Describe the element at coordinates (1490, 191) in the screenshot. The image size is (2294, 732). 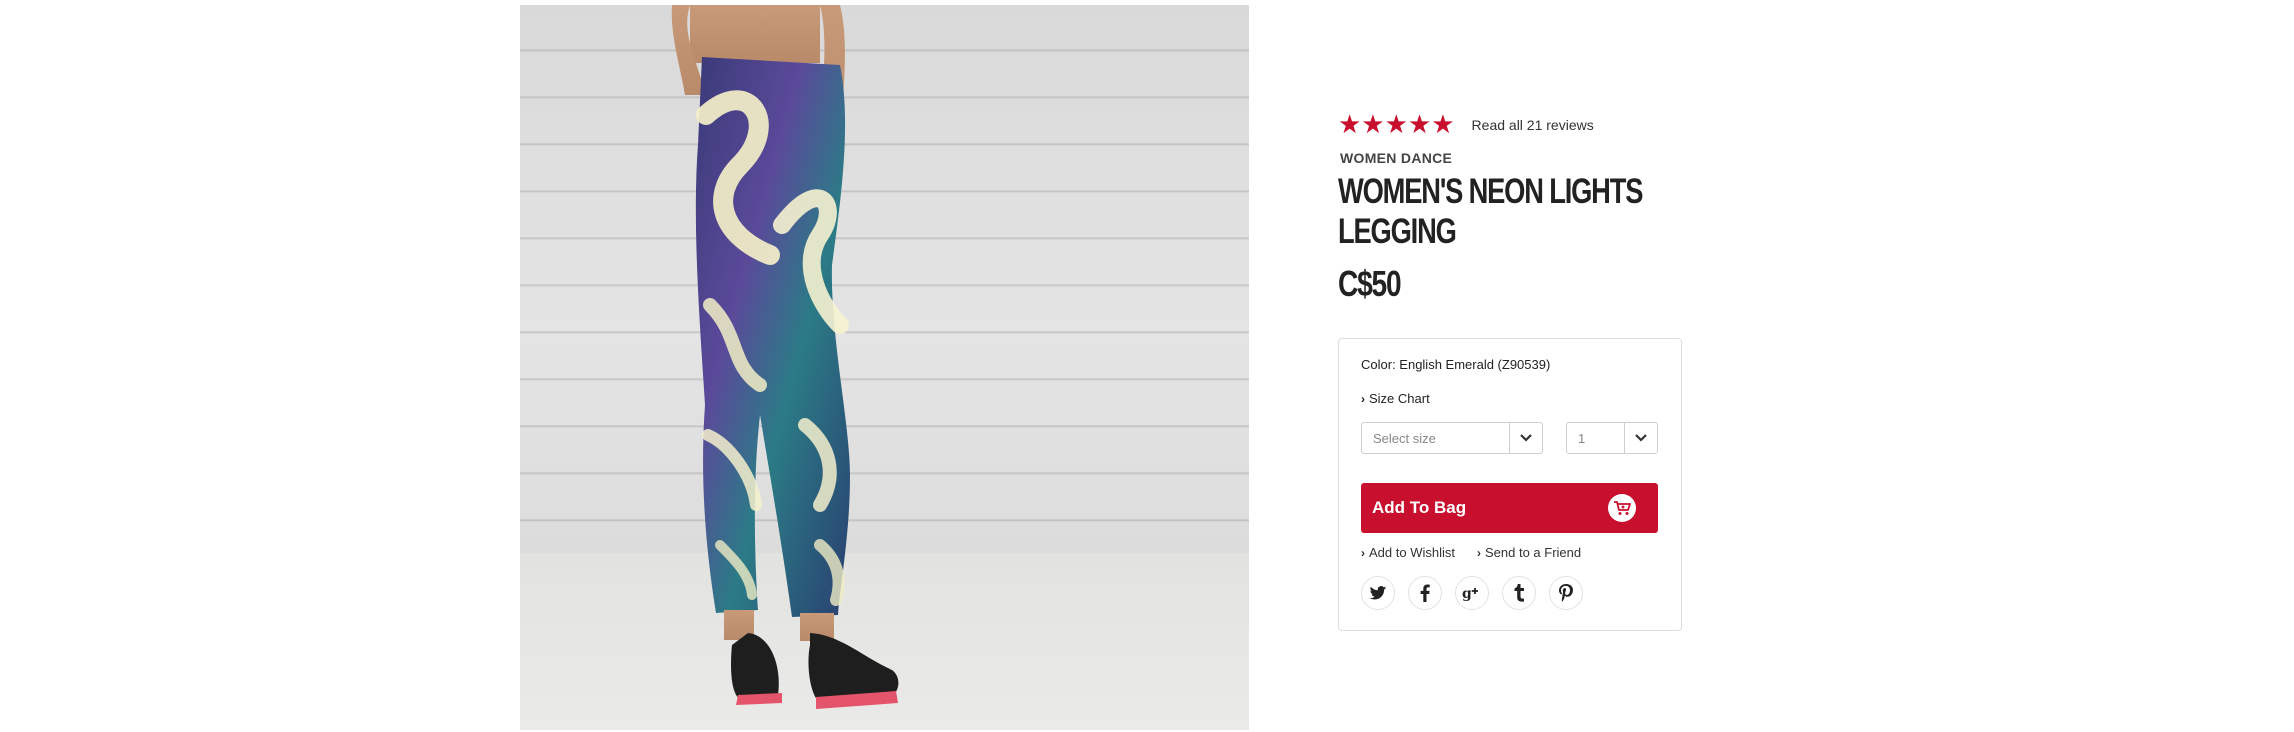
I see `product-title-line1: WOMEN'S NEON LIGHTS` at that location.